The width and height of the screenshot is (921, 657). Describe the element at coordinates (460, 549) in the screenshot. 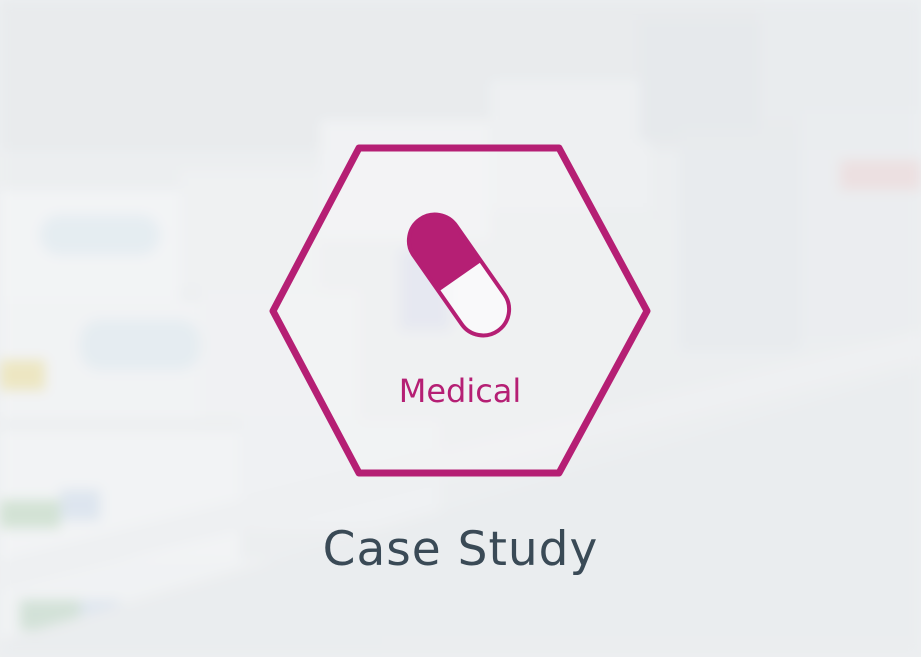

I see `page-title: Case Study` at that location.